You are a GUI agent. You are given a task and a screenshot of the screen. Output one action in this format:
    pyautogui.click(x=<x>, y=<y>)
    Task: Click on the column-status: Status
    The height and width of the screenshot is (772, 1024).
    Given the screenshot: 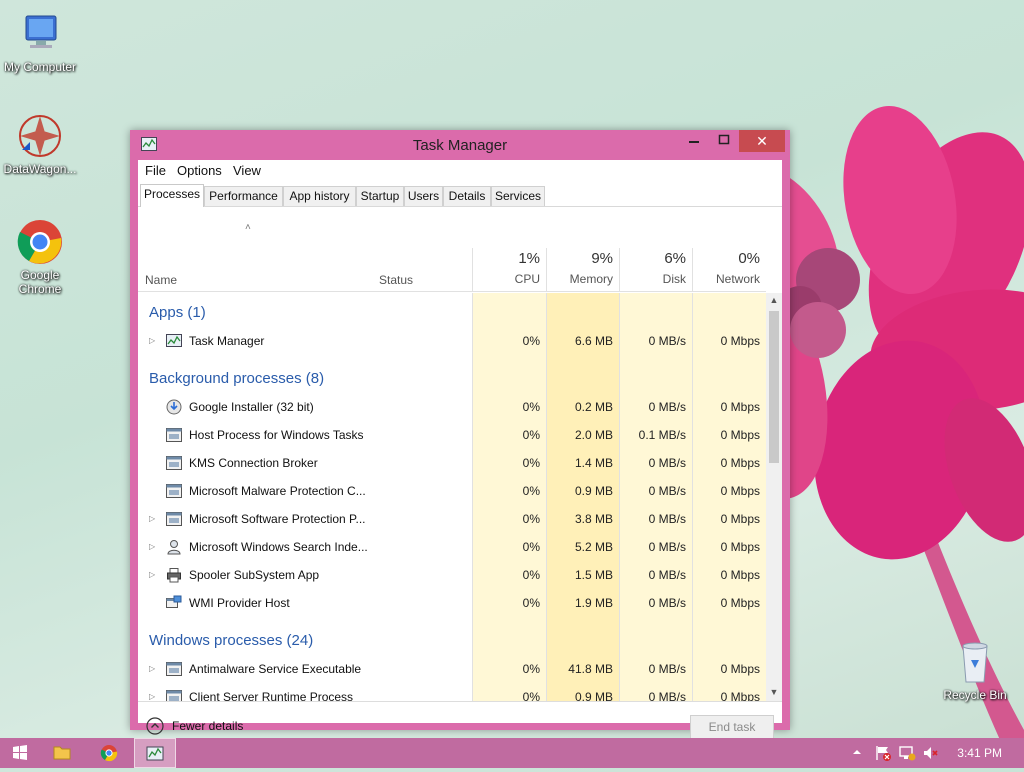 What is the action you would take?
    pyautogui.click(x=422, y=250)
    